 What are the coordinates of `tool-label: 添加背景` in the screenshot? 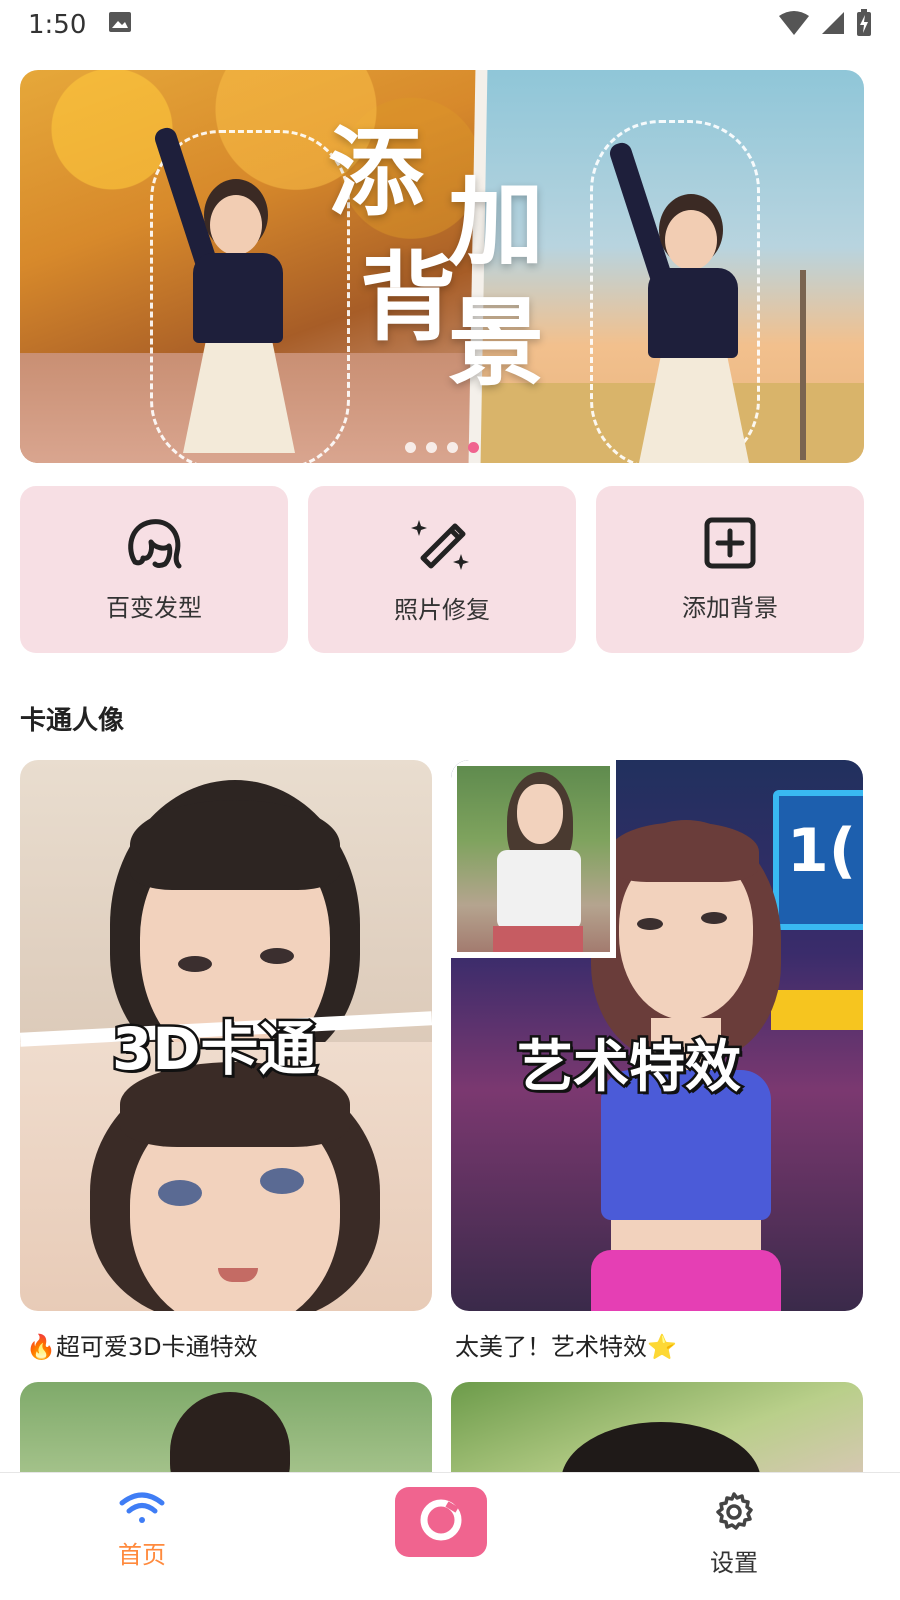 It's located at (730, 608).